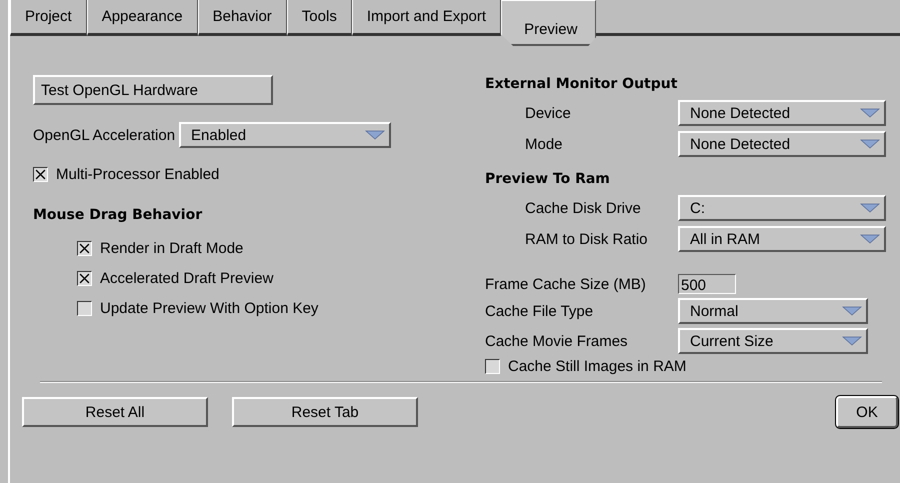 This screenshot has width=900, height=483. What do you see at coordinates (285, 135) in the screenshot?
I see `dropdown: Enabled` at bounding box center [285, 135].